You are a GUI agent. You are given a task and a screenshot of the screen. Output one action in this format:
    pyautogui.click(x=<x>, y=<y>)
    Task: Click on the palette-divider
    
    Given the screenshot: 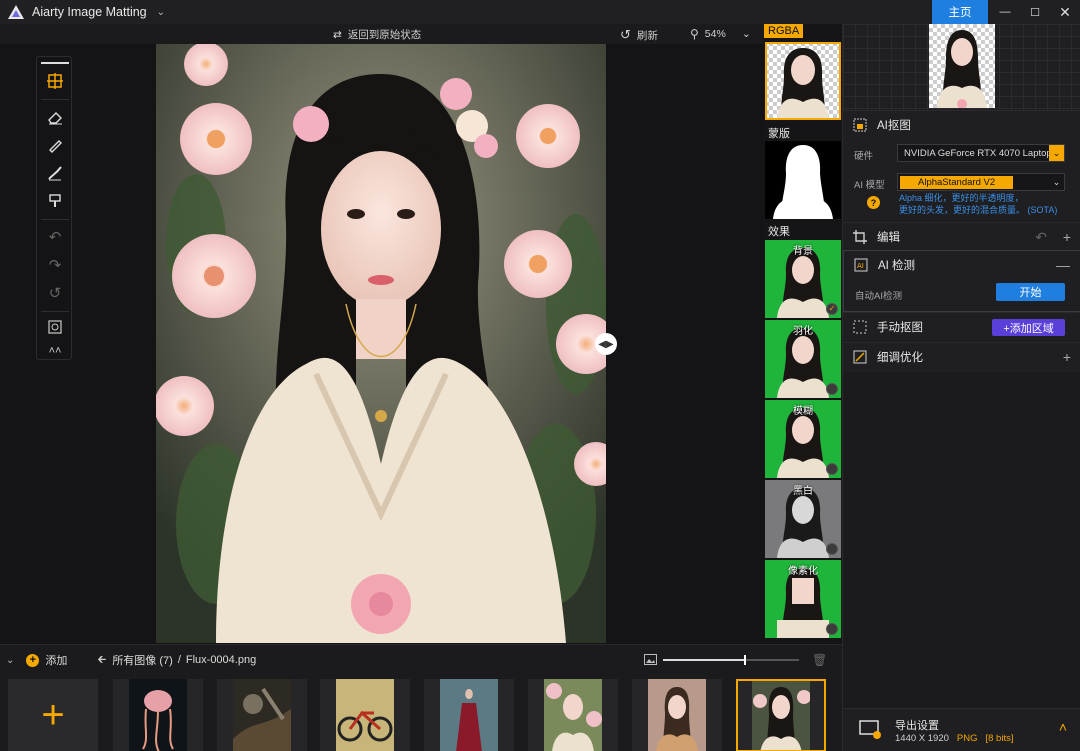 What is the action you would take?
    pyautogui.click(x=55, y=311)
    